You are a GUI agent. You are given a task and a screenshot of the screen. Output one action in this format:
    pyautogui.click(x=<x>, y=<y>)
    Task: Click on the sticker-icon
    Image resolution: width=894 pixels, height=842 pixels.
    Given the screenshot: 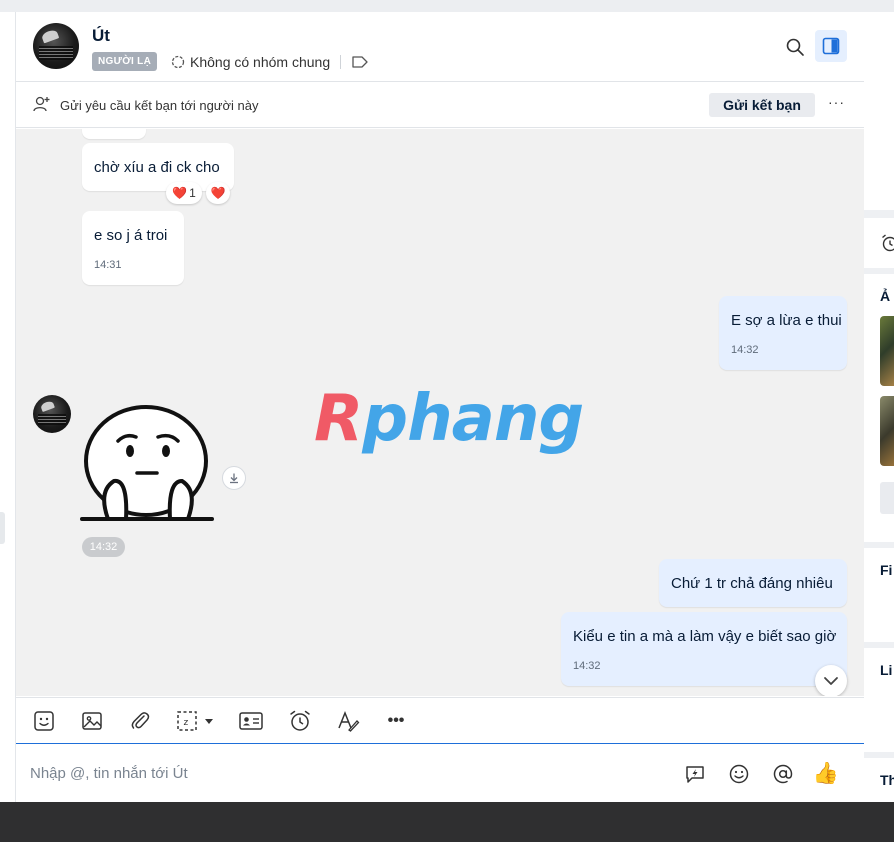 What is the action you would take?
    pyautogui.click(x=44, y=721)
    